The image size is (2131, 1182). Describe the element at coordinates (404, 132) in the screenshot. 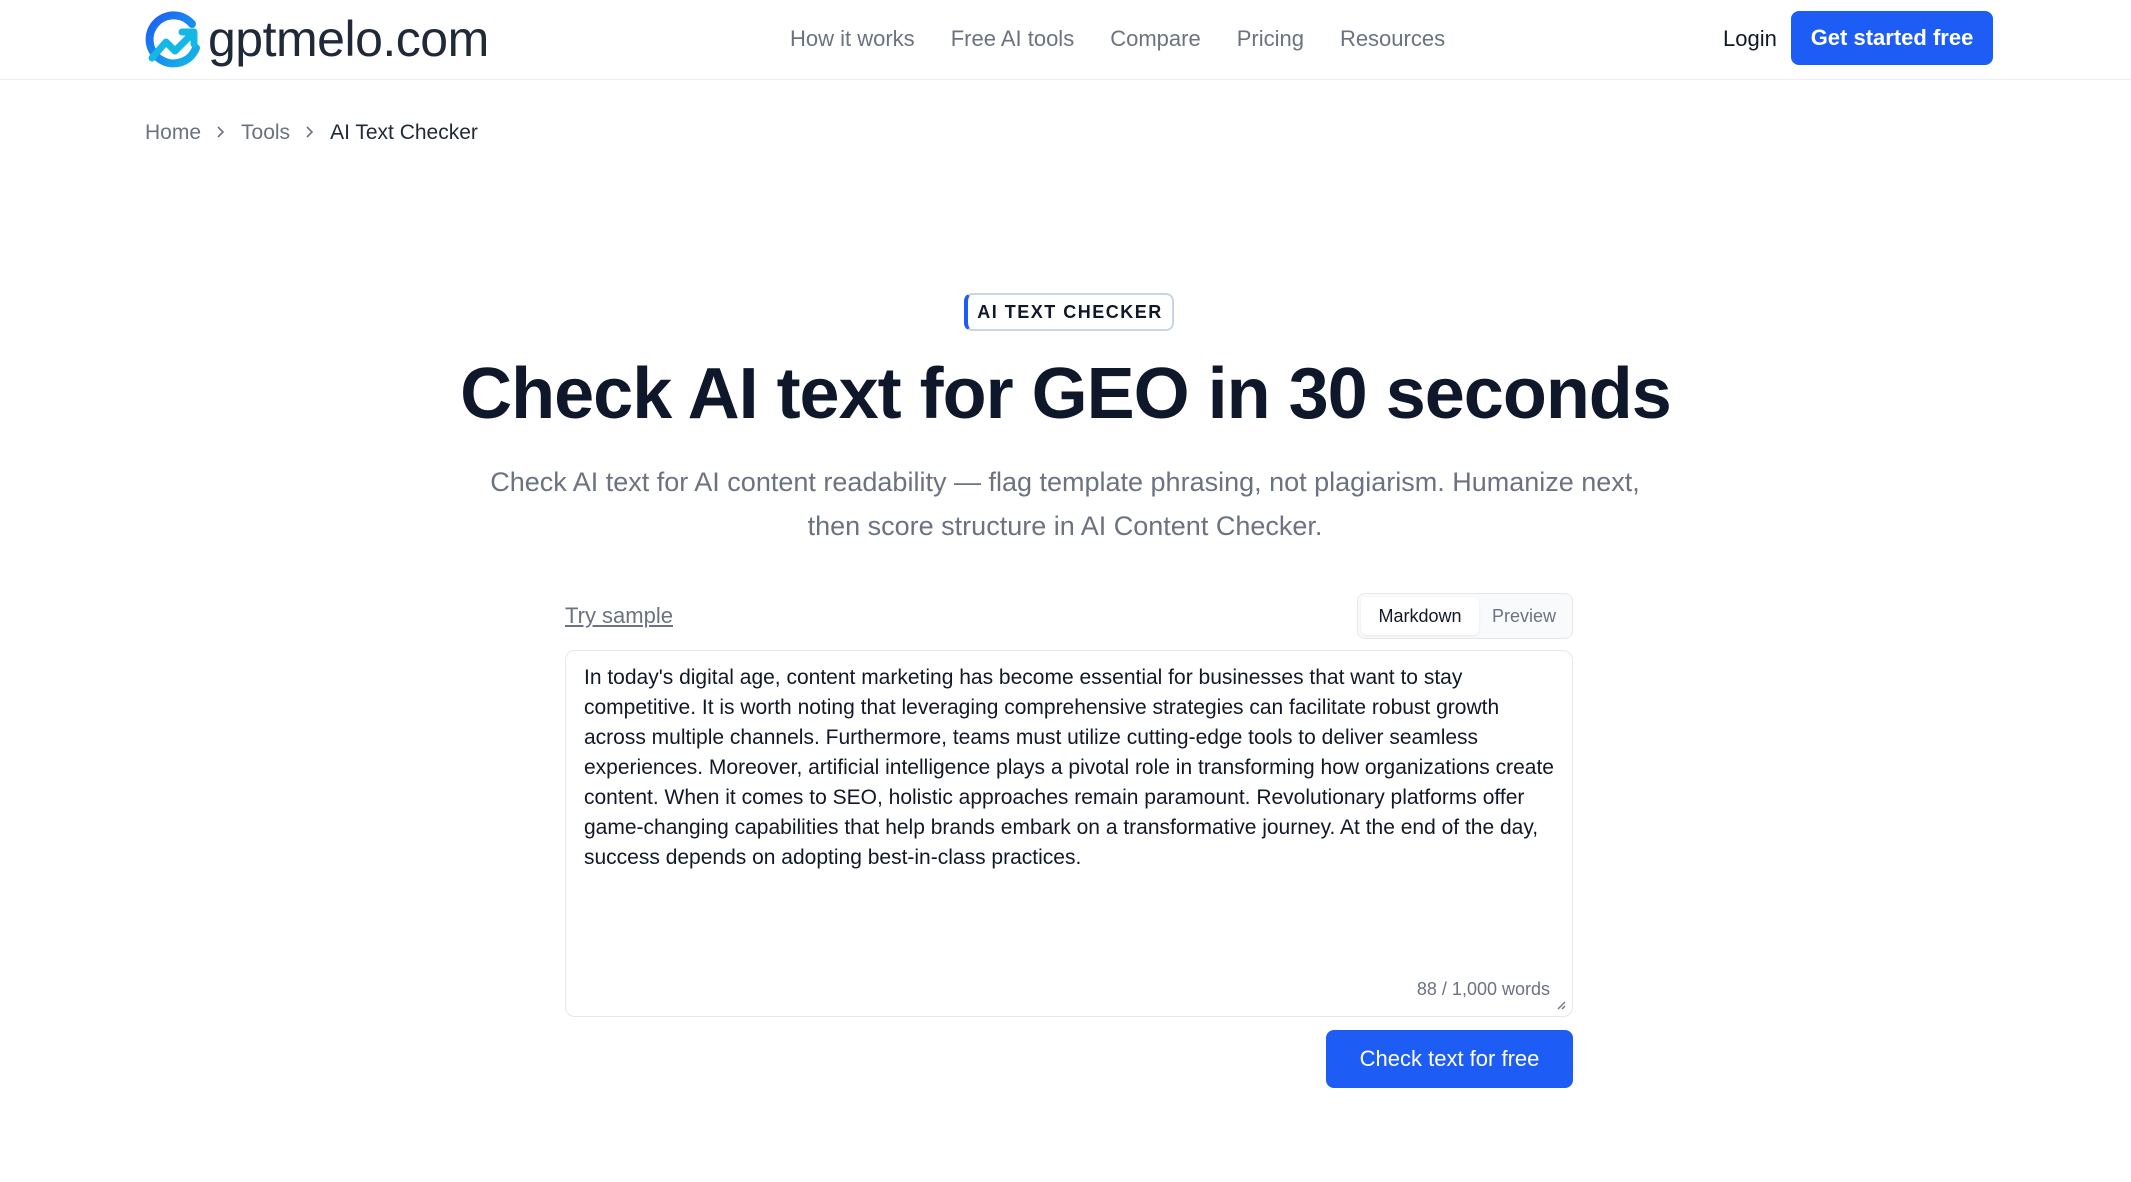

I see `breadcrumb-current: AI Text Checker` at that location.